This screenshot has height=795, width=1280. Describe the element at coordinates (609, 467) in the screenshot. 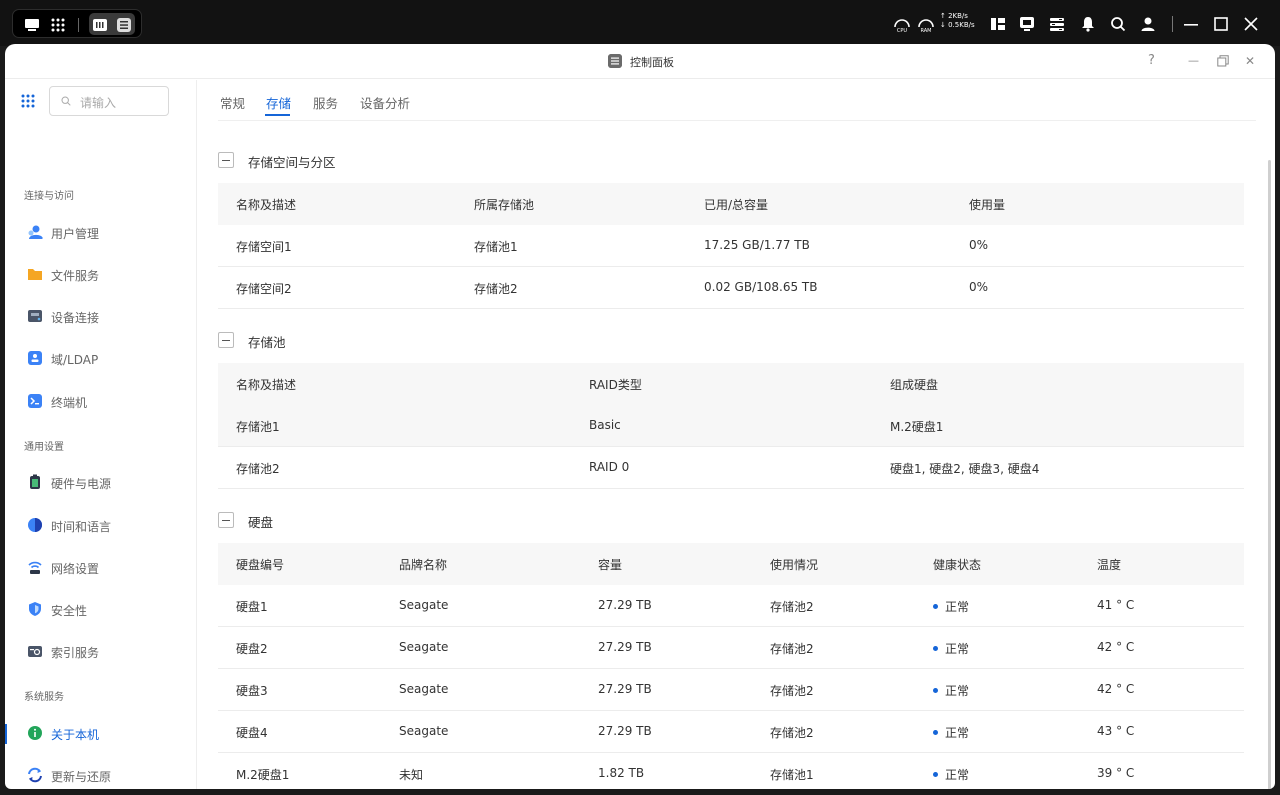

I see `table-cell: RAID 0` at that location.